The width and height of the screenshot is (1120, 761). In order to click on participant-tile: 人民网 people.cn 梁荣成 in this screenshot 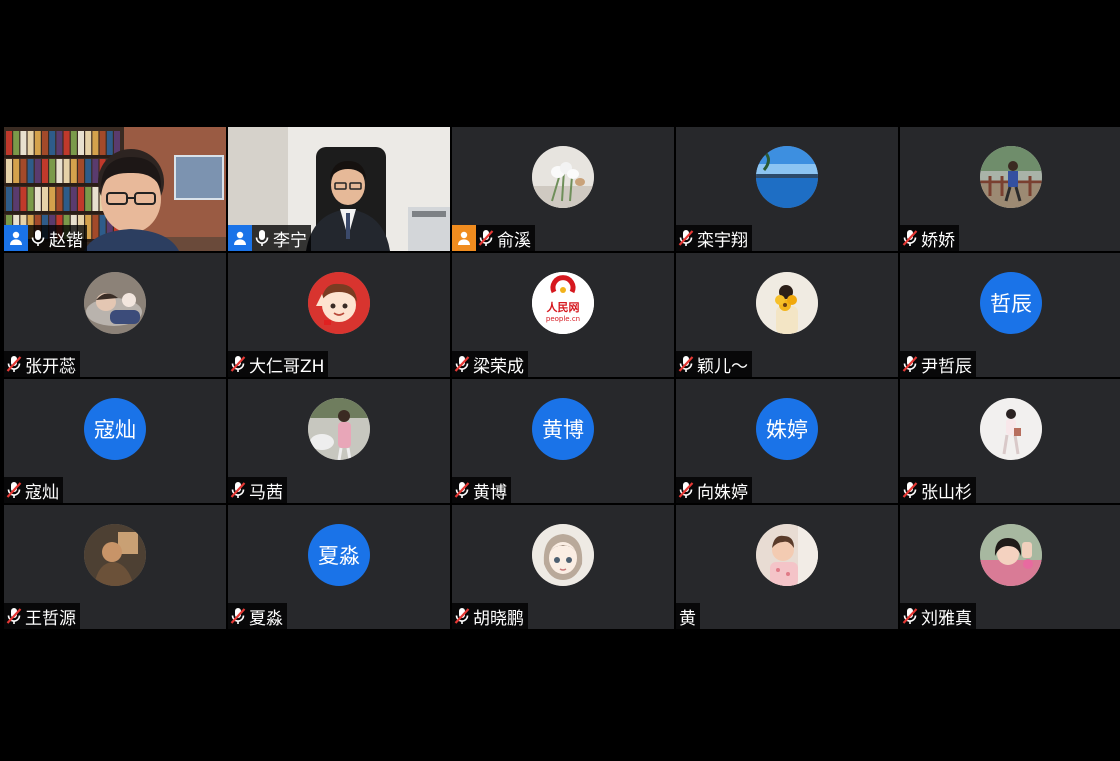, I will do `click(563, 315)`.